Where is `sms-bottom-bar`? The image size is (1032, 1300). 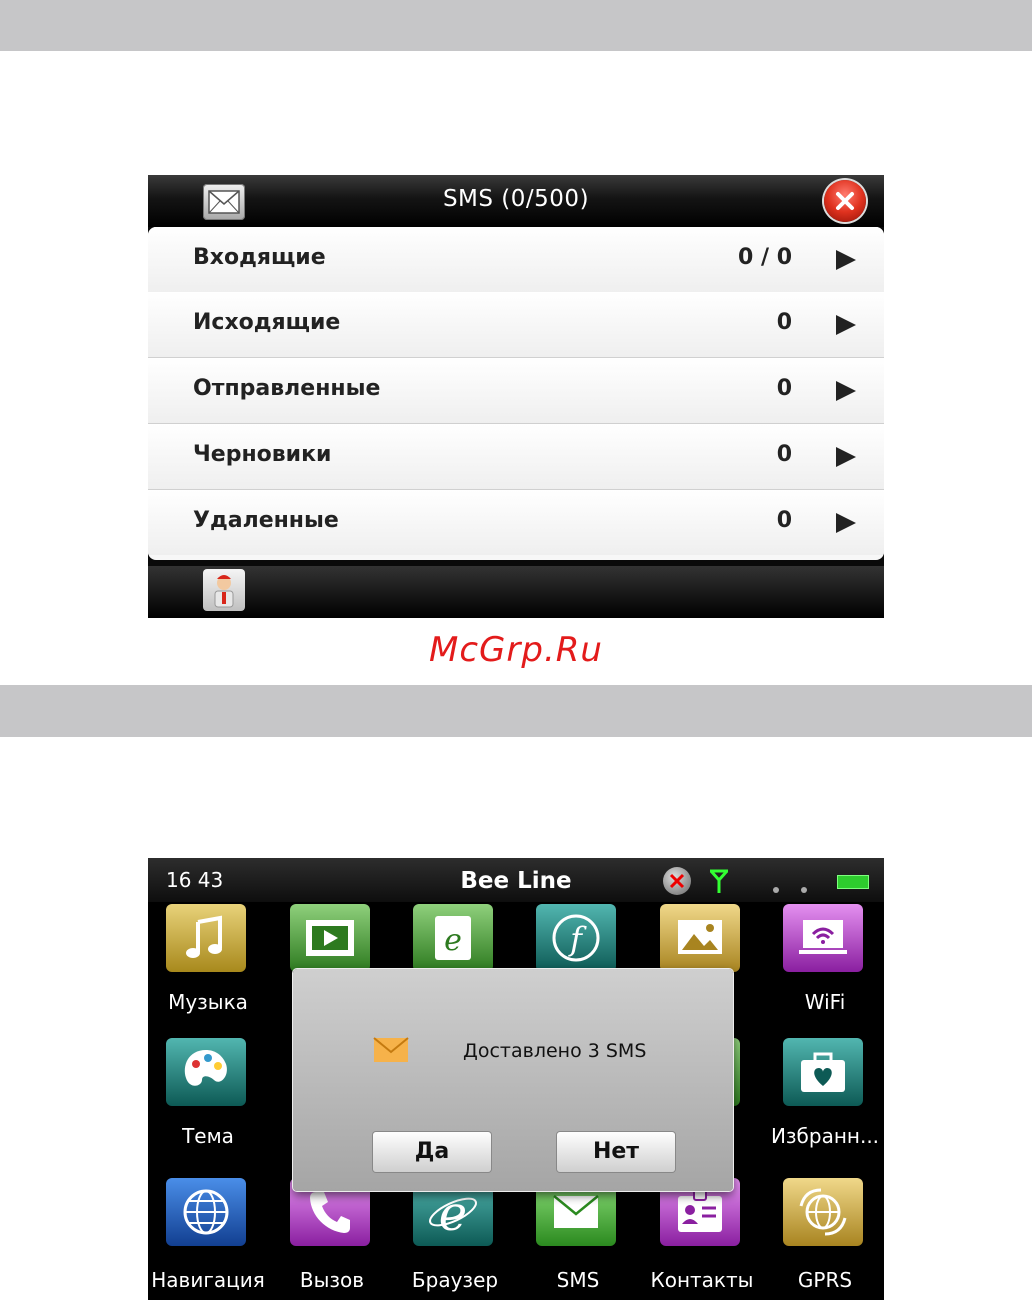 sms-bottom-bar is located at coordinates (516, 592).